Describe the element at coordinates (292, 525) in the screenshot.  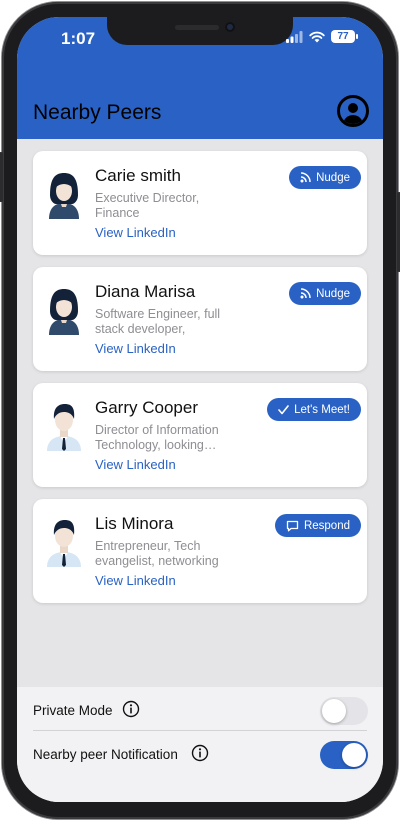
I see `chat-bubble-icon` at that location.